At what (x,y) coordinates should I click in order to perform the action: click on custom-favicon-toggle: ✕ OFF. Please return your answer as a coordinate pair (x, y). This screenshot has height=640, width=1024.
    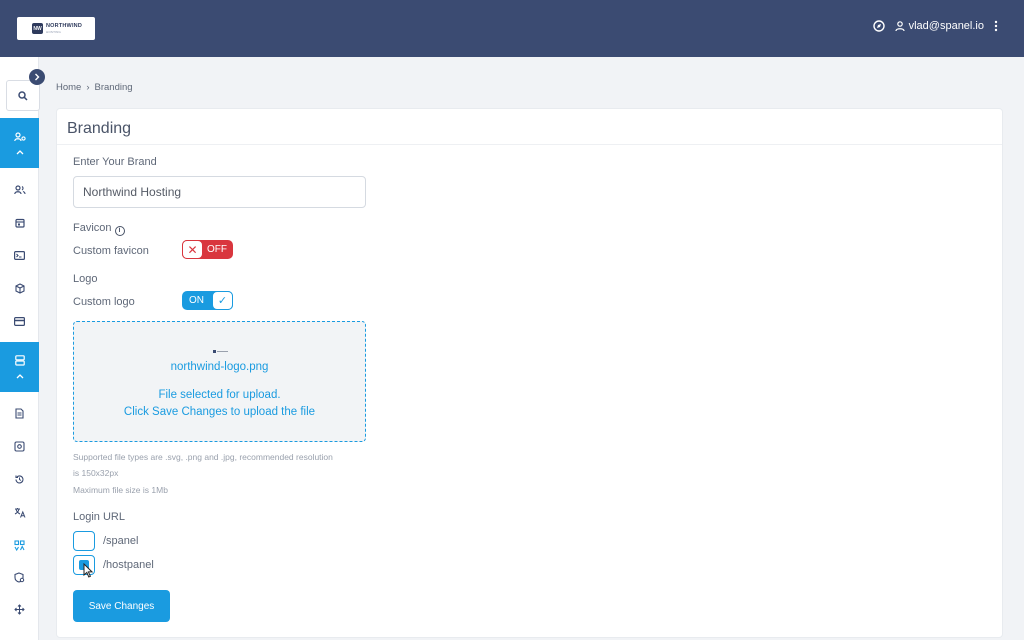
    Looking at the image, I should click on (207, 249).